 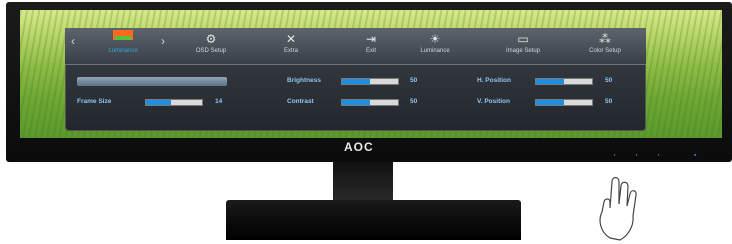 I want to click on v-position-label: V. Position, so click(x=493, y=101).